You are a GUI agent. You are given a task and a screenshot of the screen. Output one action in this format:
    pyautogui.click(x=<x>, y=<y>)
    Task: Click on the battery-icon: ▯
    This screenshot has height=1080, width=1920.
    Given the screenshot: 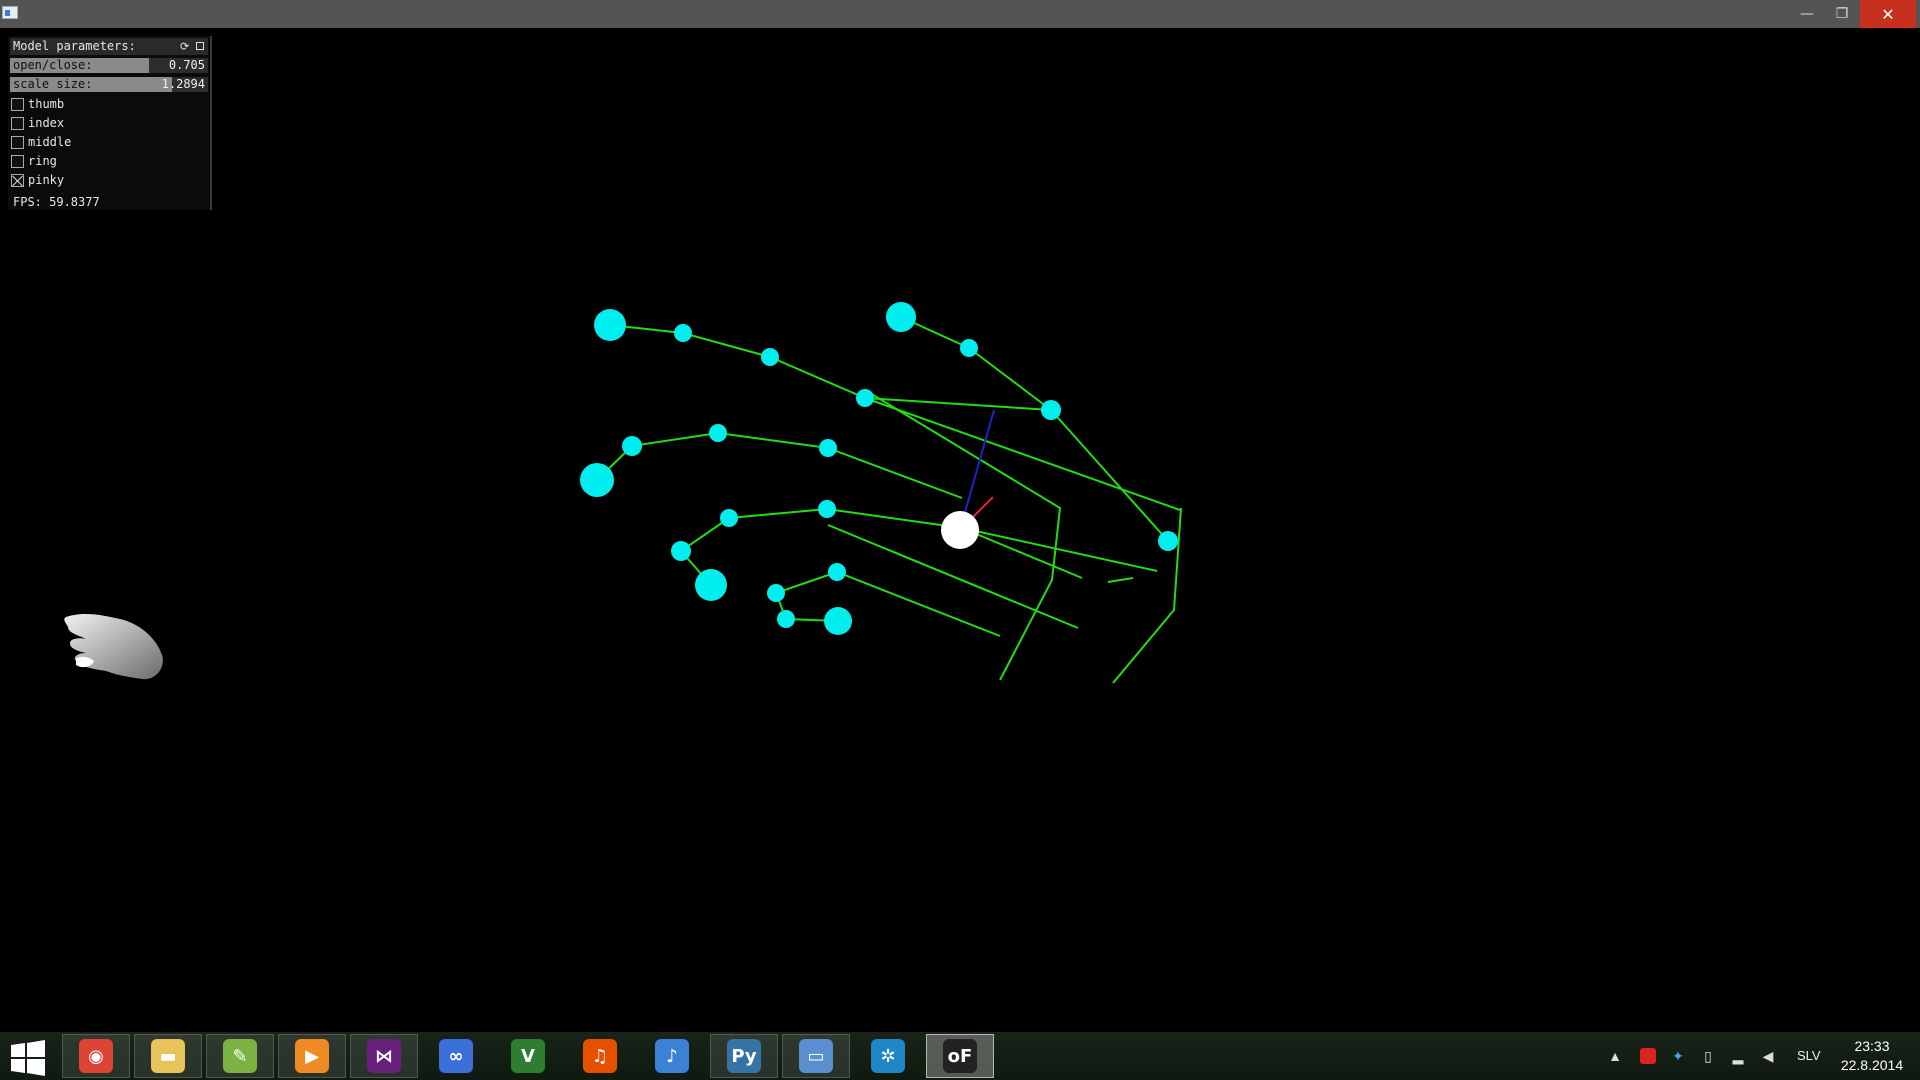 What is the action you would take?
    pyautogui.click(x=1708, y=1056)
    